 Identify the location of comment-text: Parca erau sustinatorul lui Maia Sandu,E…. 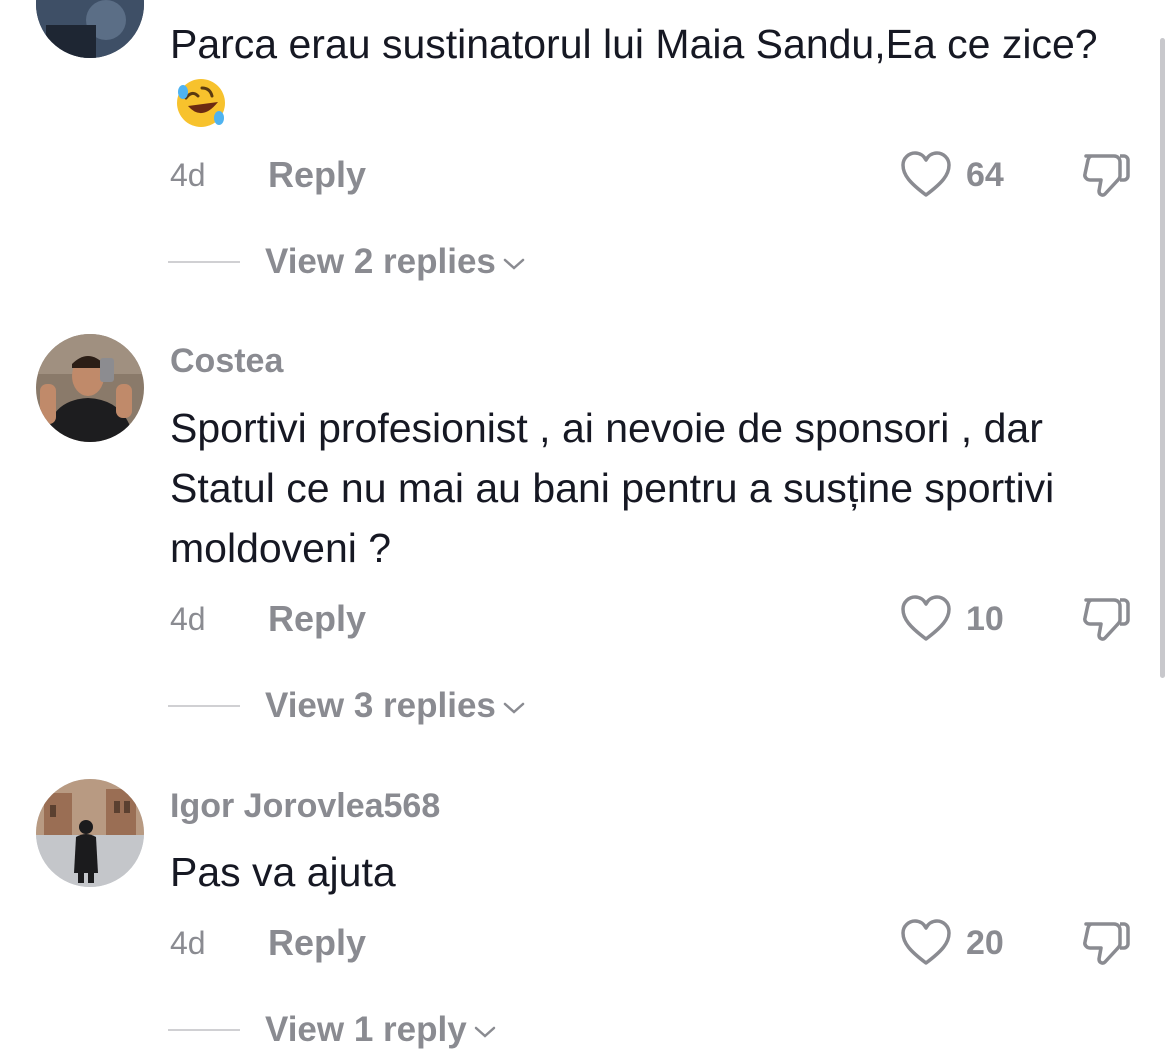
(650, 74).